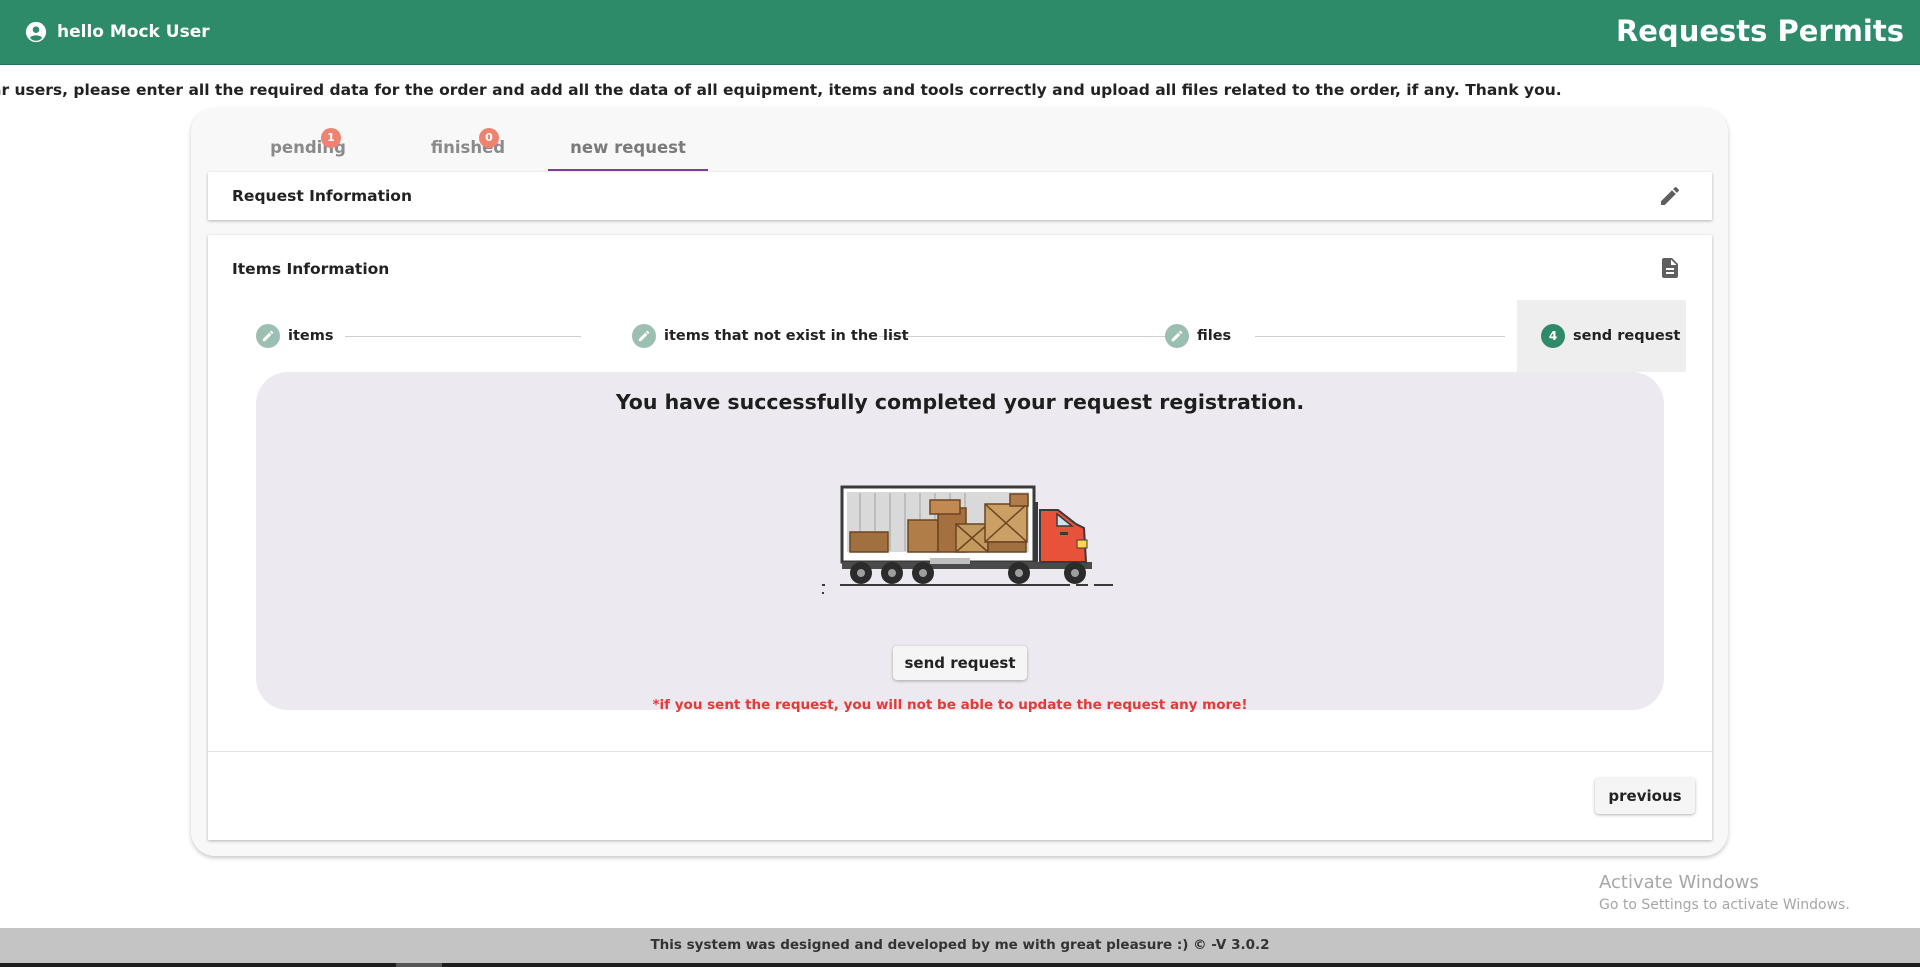 Image resolution: width=1920 pixels, height=967 pixels. I want to click on request-tabs: pending 1 finished 0 new request, so click(468, 149).